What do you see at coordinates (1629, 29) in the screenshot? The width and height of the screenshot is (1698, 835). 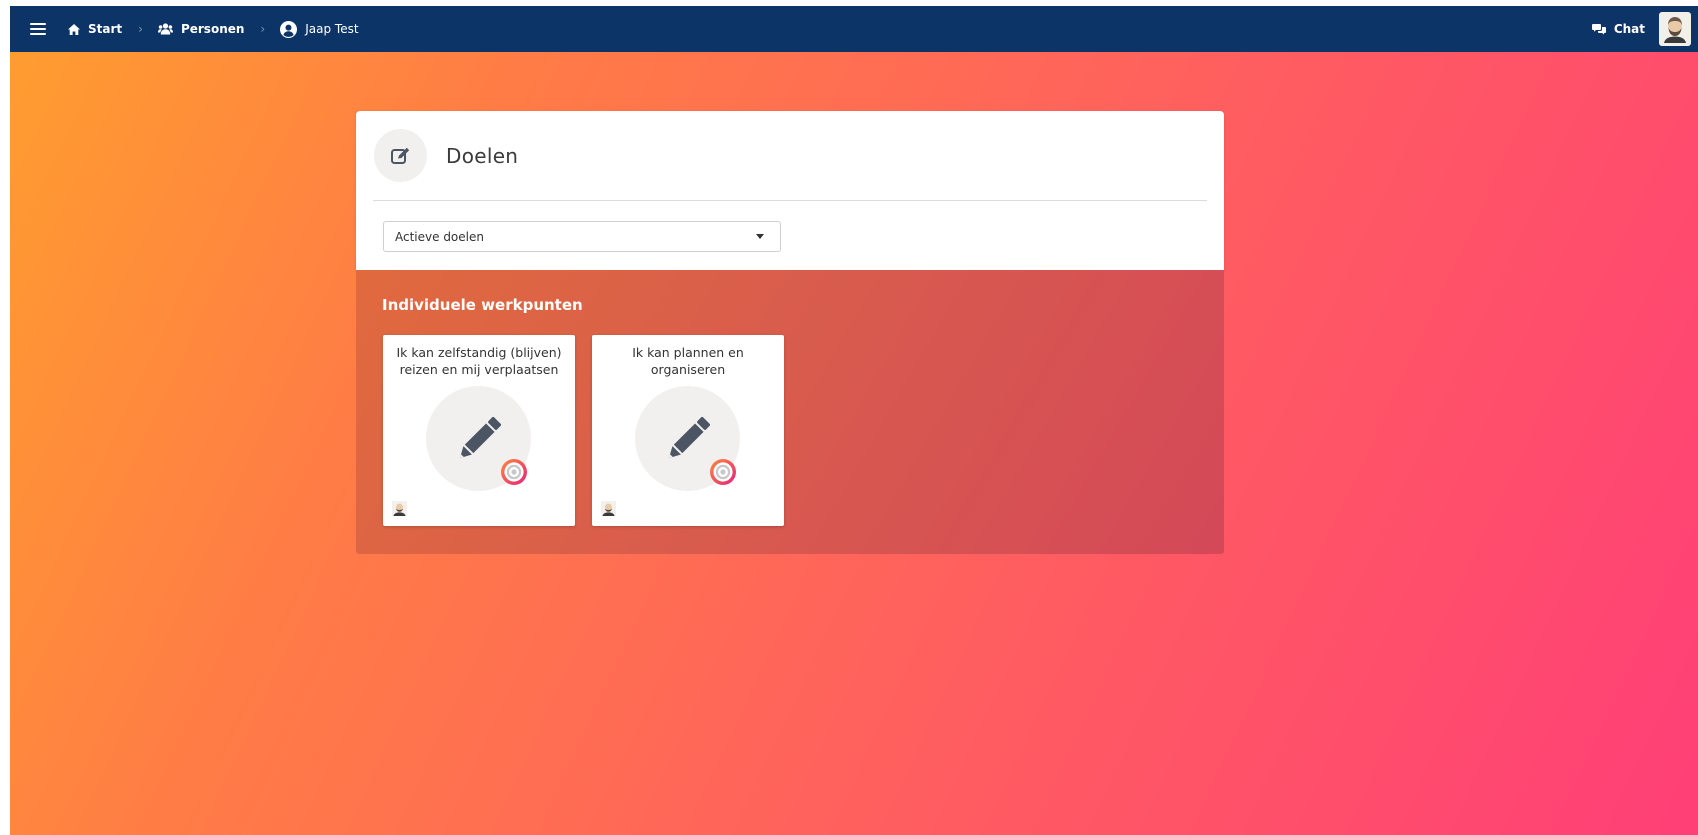 I see `chat-label: Chat` at bounding box center [1629, 29].